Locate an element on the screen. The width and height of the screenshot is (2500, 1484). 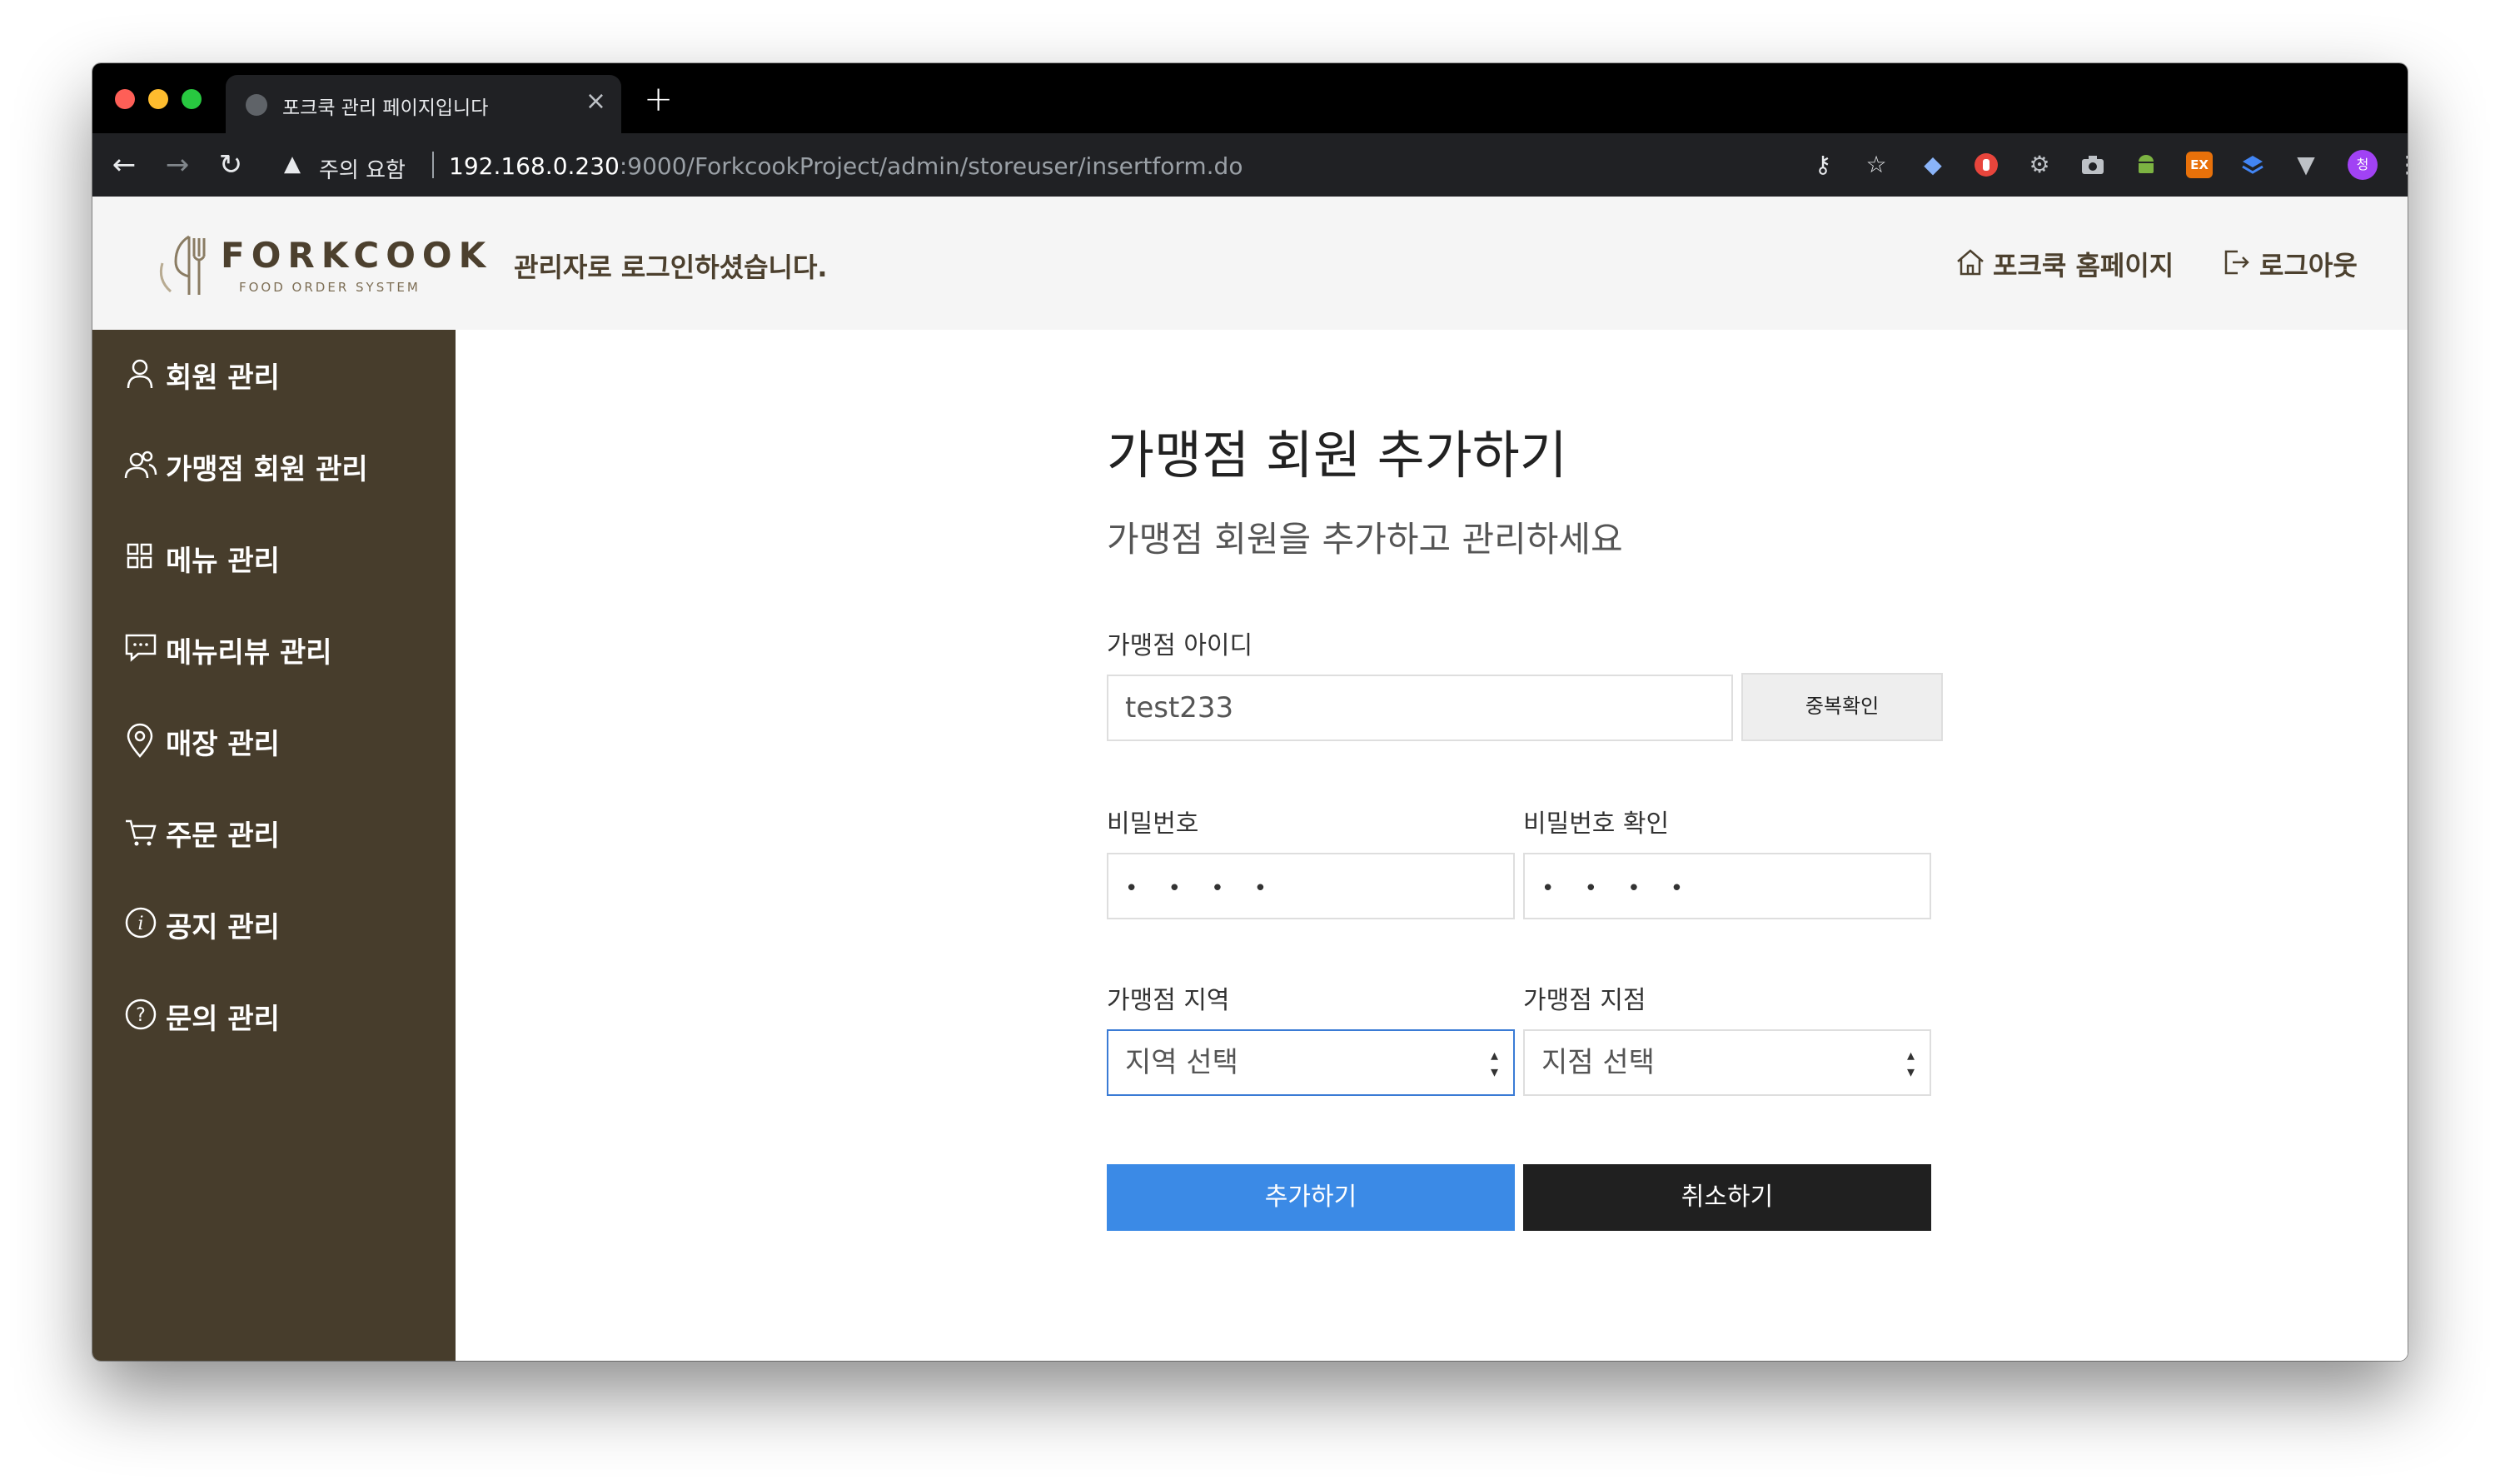
branch-select-value: 지점 선택 is located at coordinates (1598, 1062).